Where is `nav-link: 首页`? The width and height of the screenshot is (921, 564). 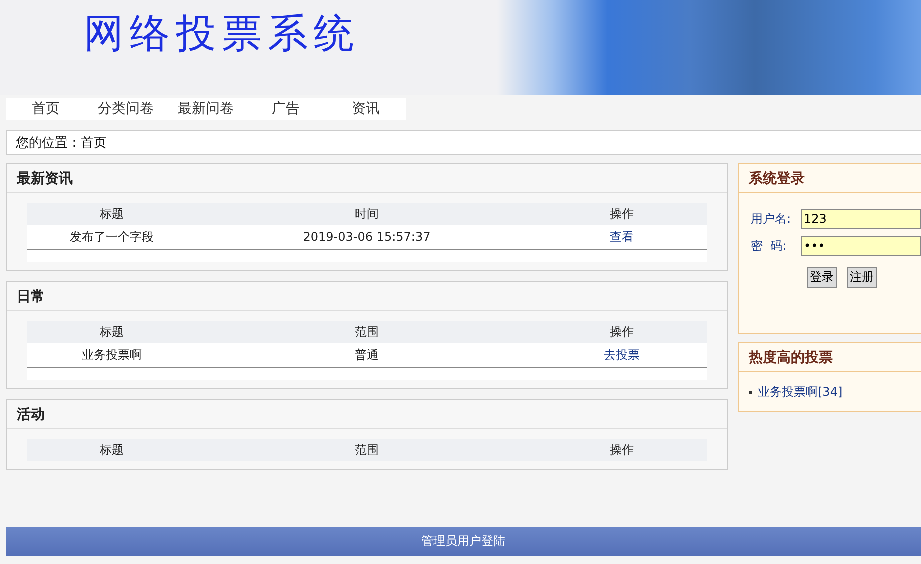 nav-link: 首页 is located at coordinates (46, 109).